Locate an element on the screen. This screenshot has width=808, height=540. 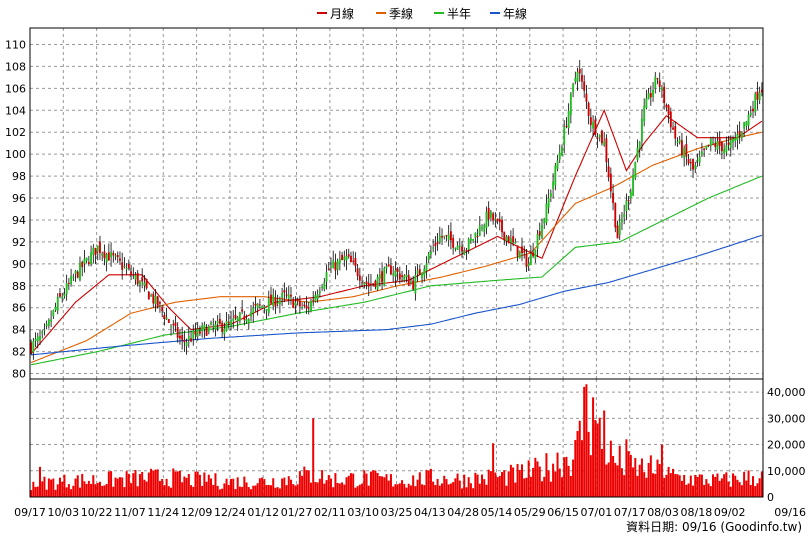
footer-source-name: (Goodinfo.tw) is located at coordinates (761, 527).